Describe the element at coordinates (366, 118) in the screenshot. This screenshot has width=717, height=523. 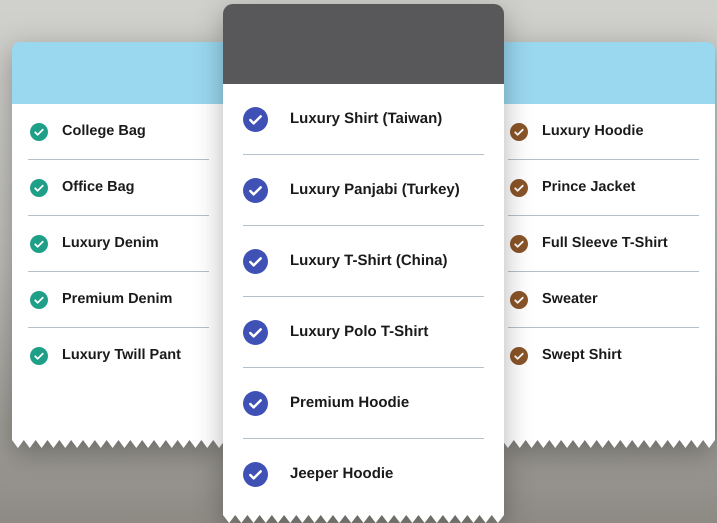
I see `feature-label: Luxury Shirt (Taiwan)` at that location.